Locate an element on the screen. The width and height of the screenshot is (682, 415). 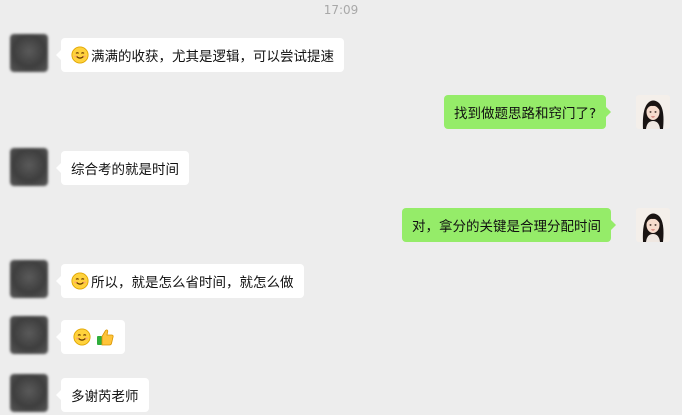
message-text: 满满的收获，尤其是逻辑，可以尝试提速 is located at coordinates (212, 57).